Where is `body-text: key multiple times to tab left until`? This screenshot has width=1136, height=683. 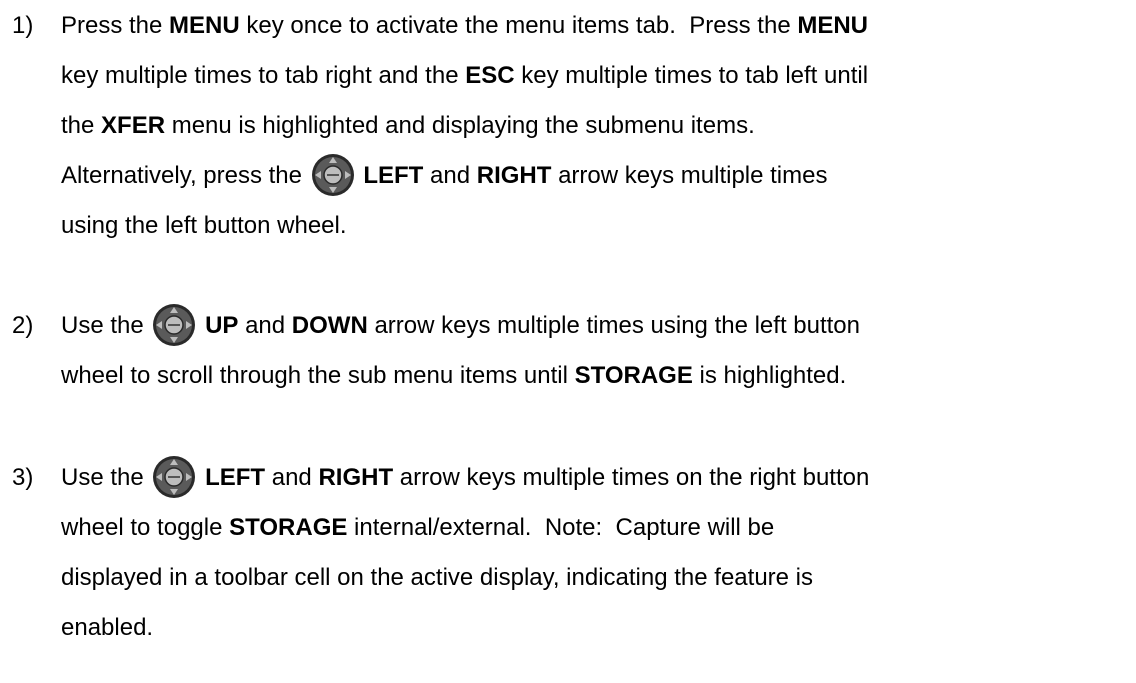
body-text: key multiple times to tab left until is located at coordinates (691, 75).